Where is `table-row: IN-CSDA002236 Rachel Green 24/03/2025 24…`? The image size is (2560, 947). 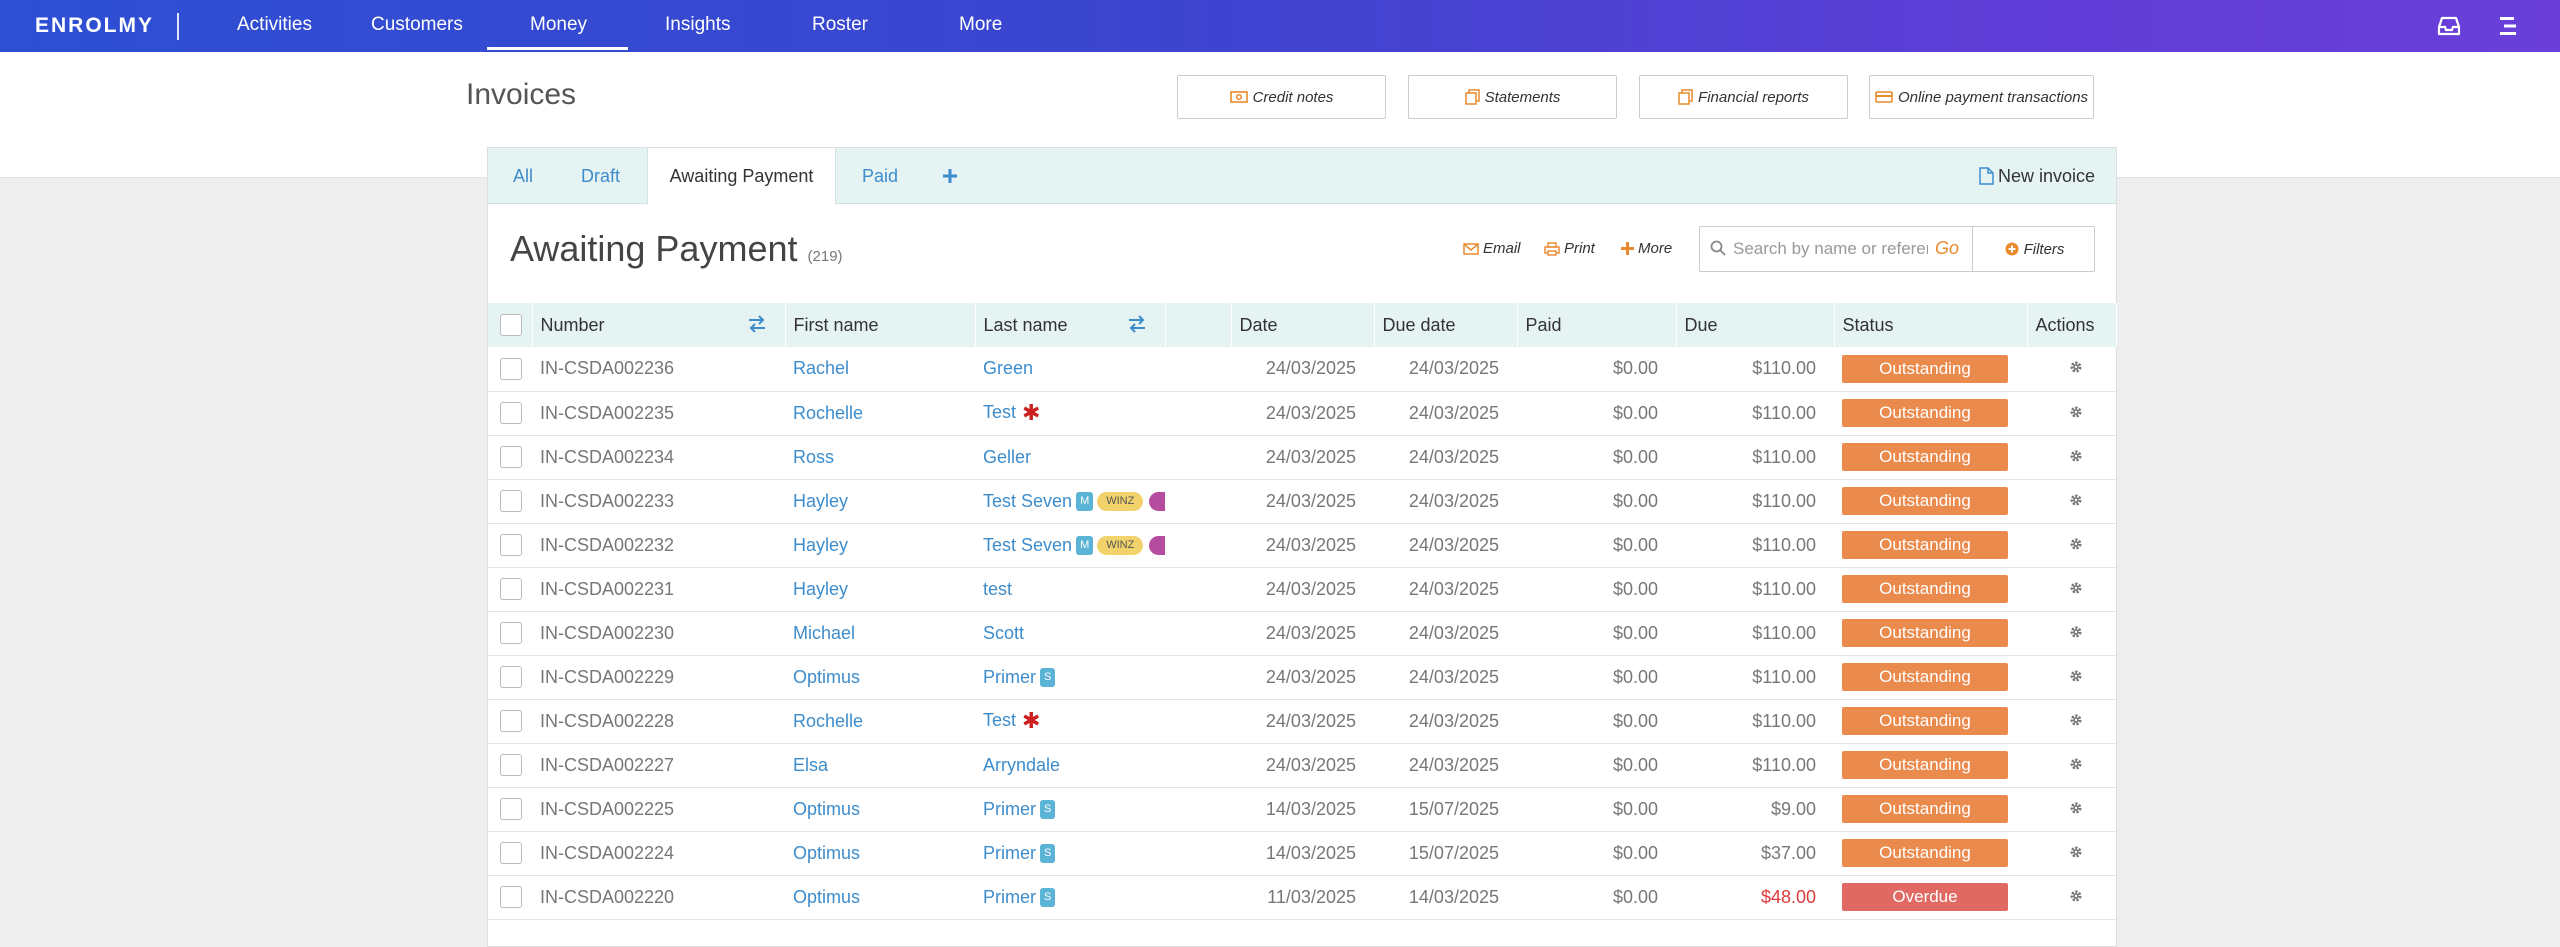
table-row: IN-CSDA002236 Rachel Green 24/03/2025 24… is located at coordinates (1302, 369).